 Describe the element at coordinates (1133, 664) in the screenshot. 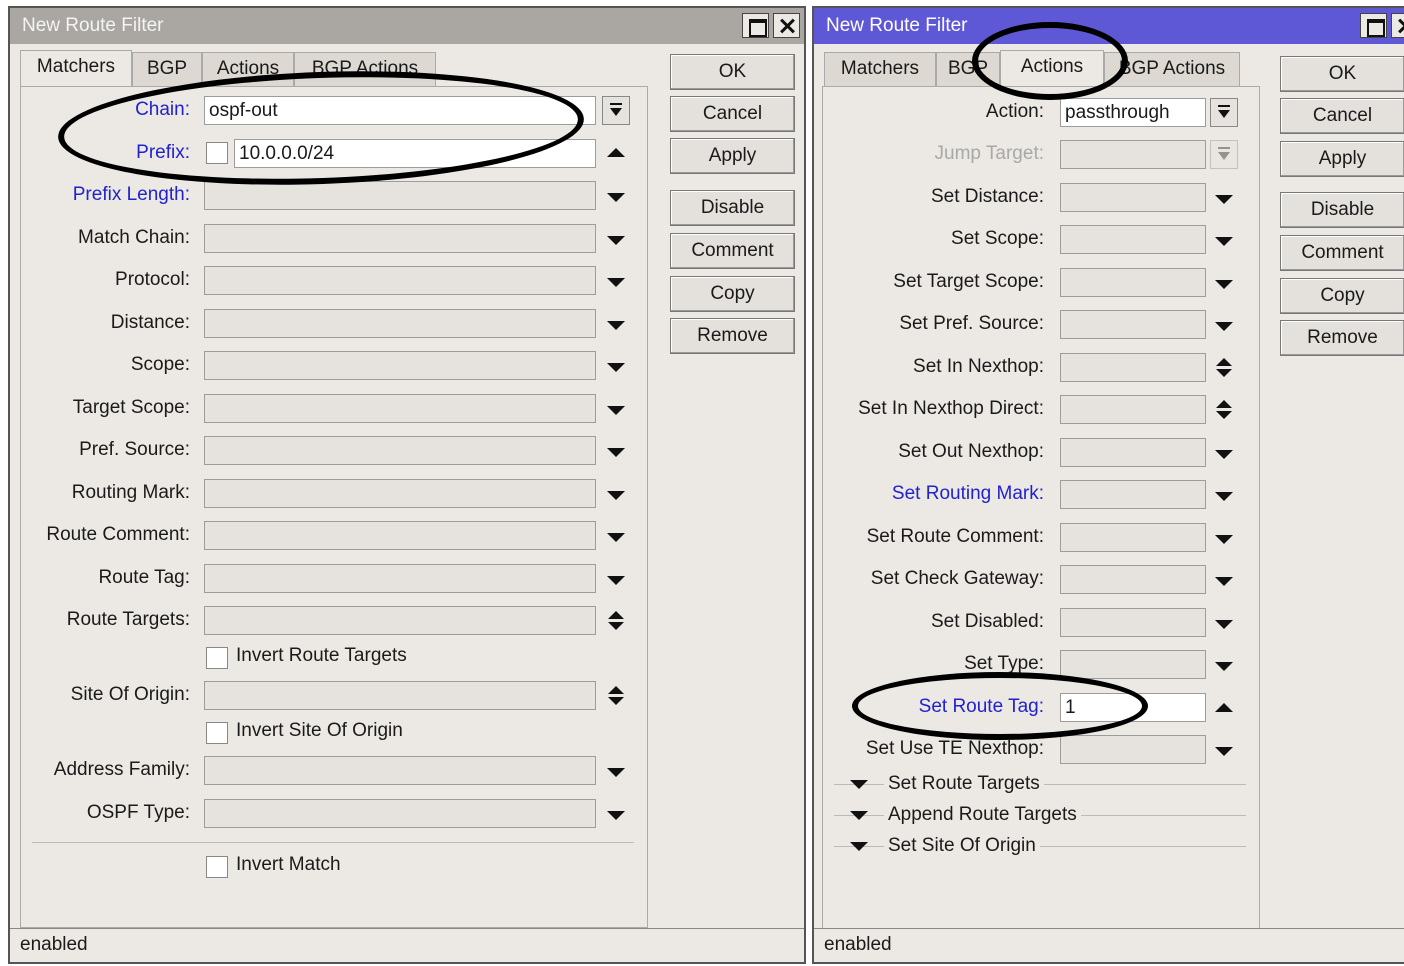

I see `set-type-input` at that location.